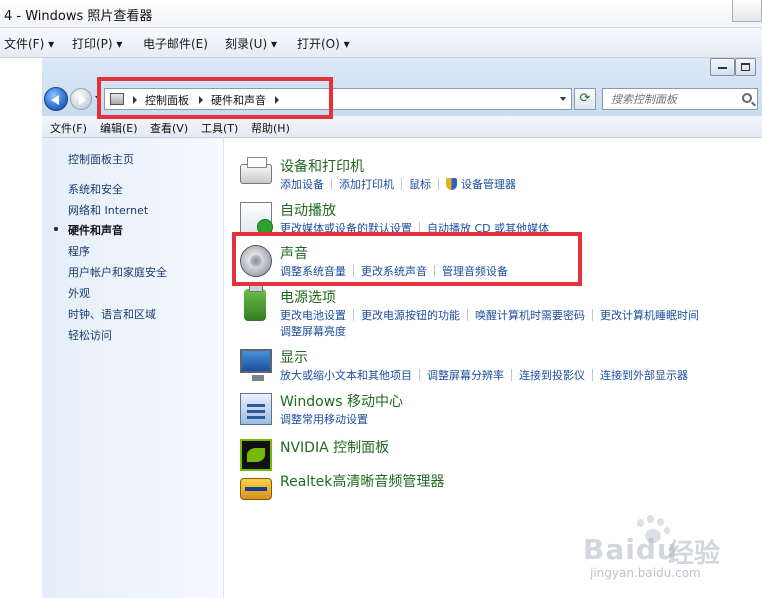  Describe the element at coordinates (68, 128) in the screenshot. I see `cp-menu-file: 文件(F)` at that location.